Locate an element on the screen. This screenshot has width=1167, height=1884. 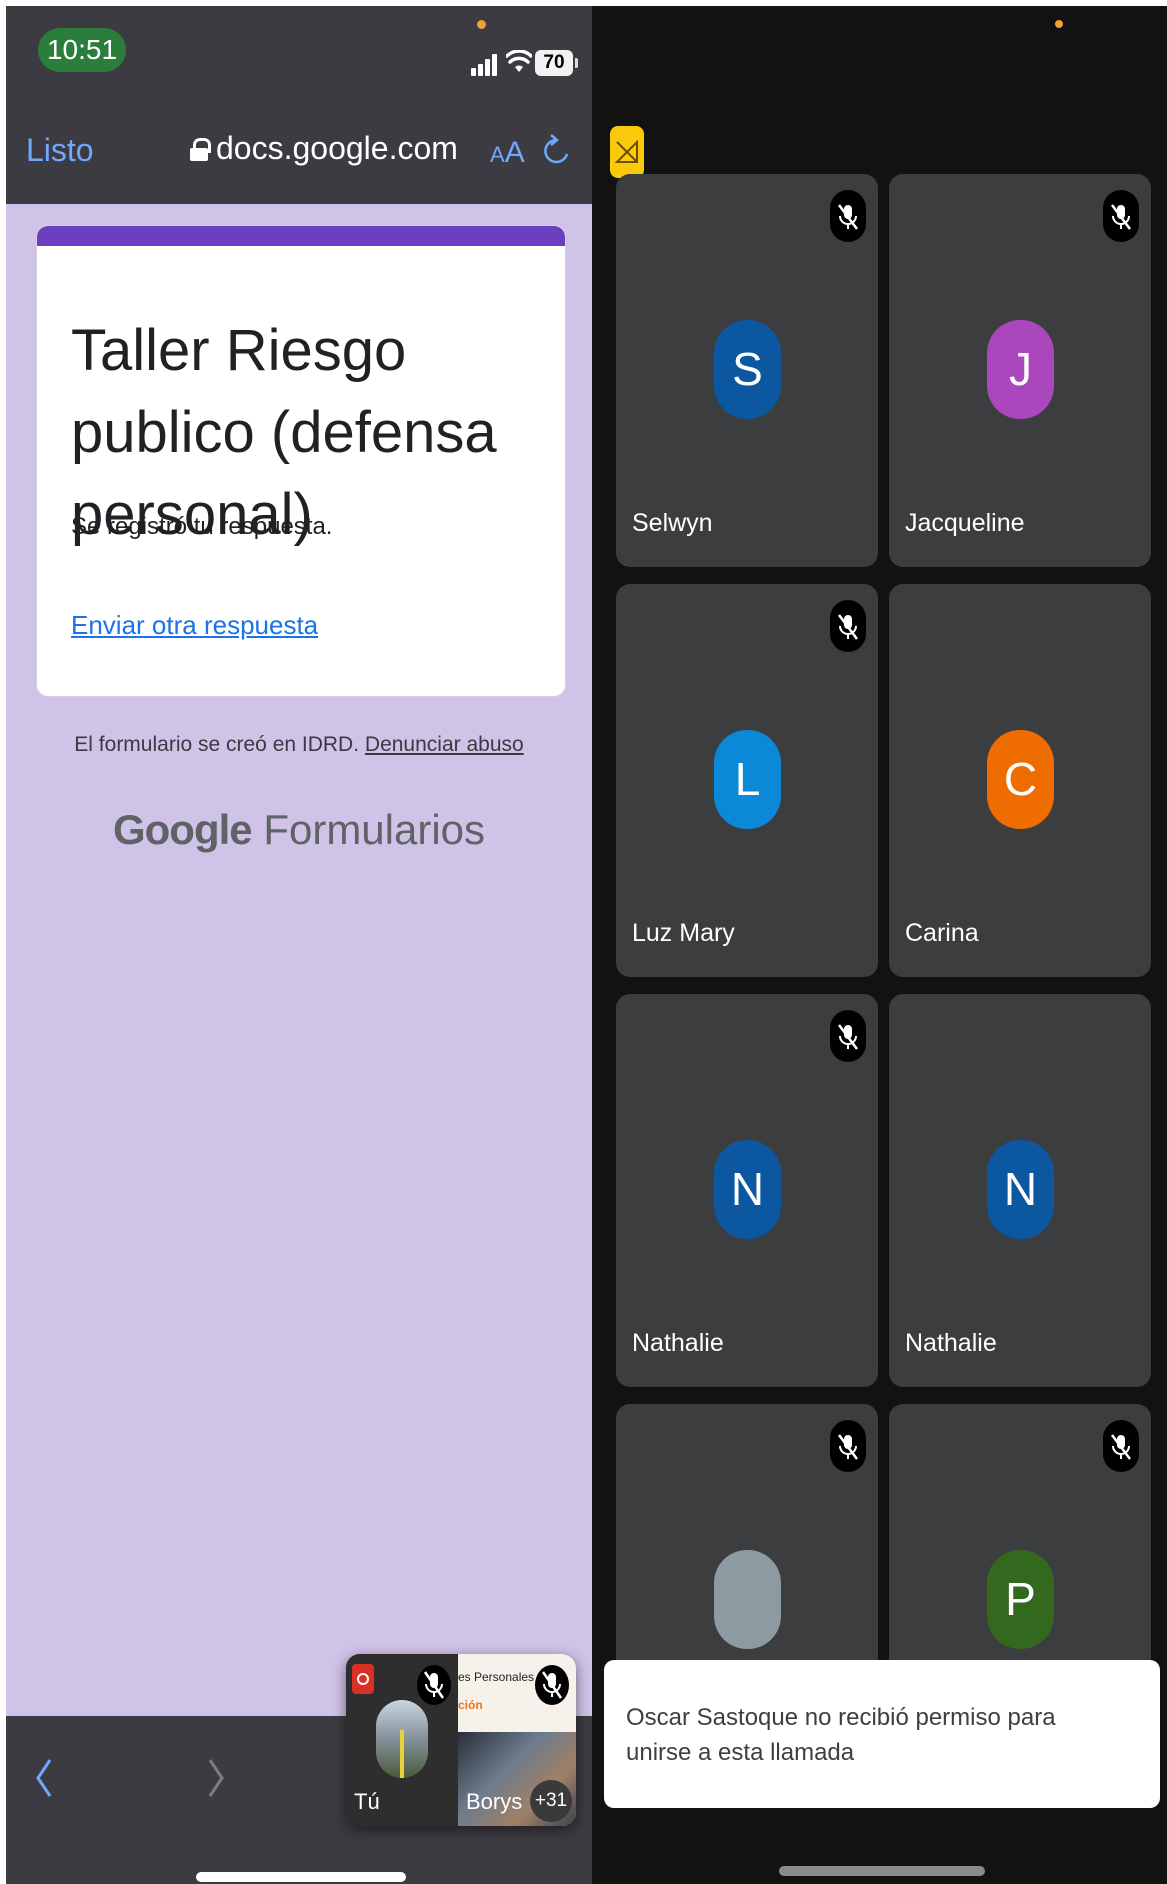
self-avatar is located at coordinates (402, 1739).